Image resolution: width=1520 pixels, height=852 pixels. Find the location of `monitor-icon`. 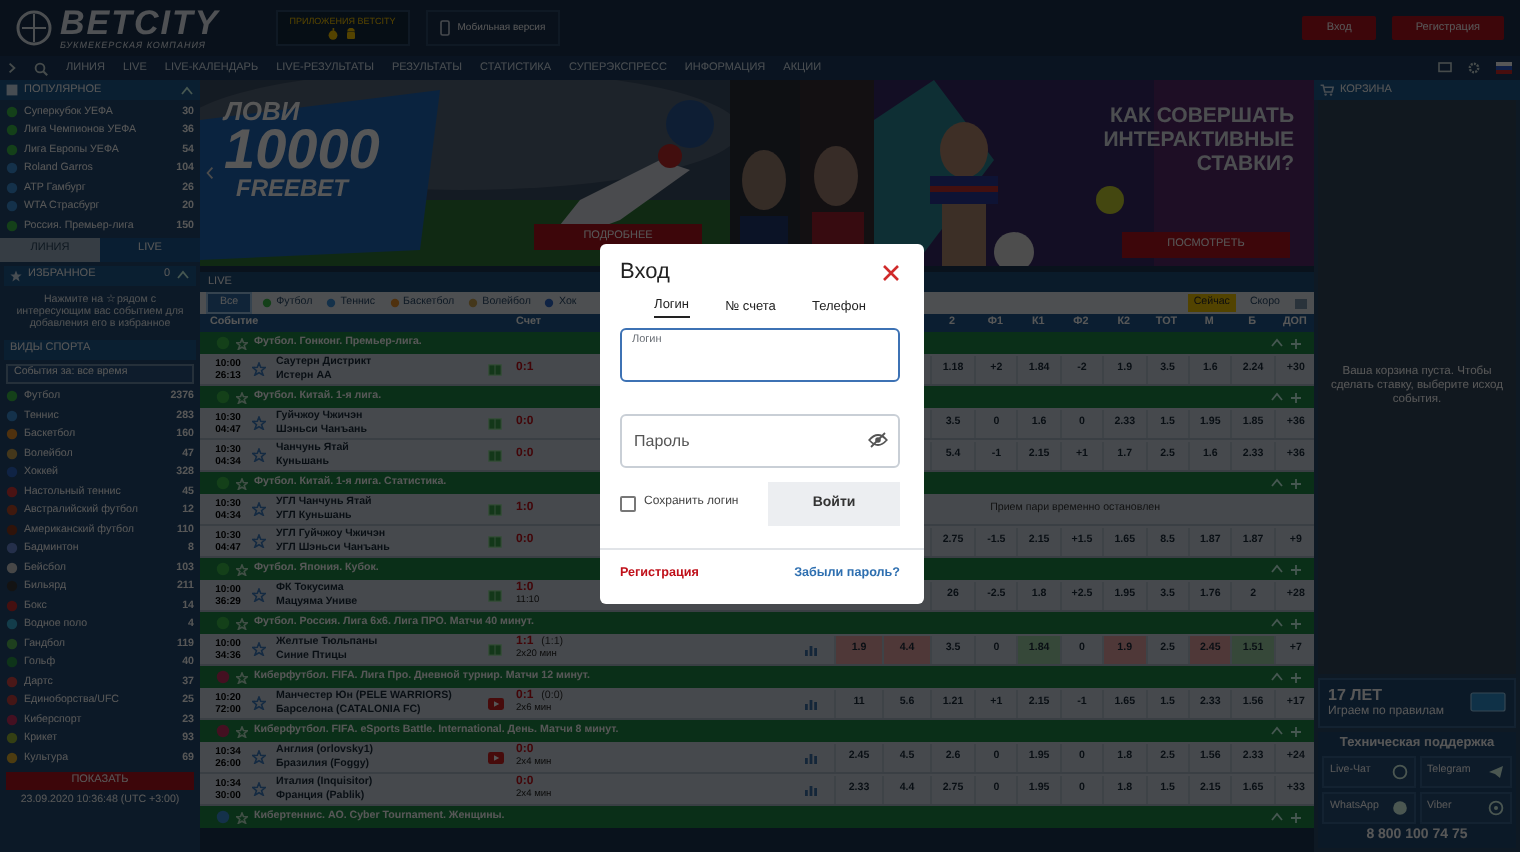

monitor-icon is located at coordinates (1445, 68).